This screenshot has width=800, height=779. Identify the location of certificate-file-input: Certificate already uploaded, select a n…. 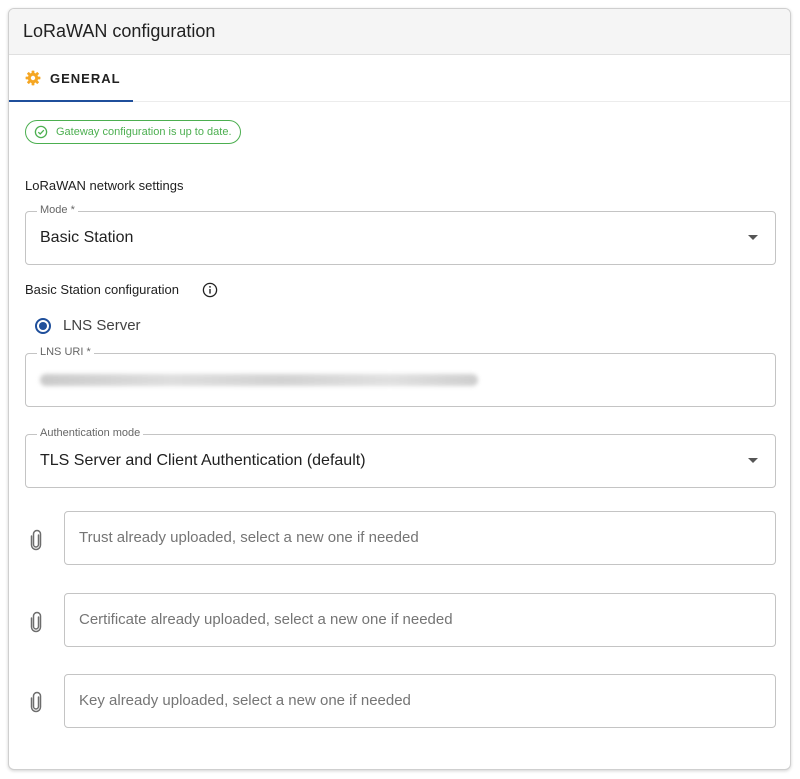
(420, 620).